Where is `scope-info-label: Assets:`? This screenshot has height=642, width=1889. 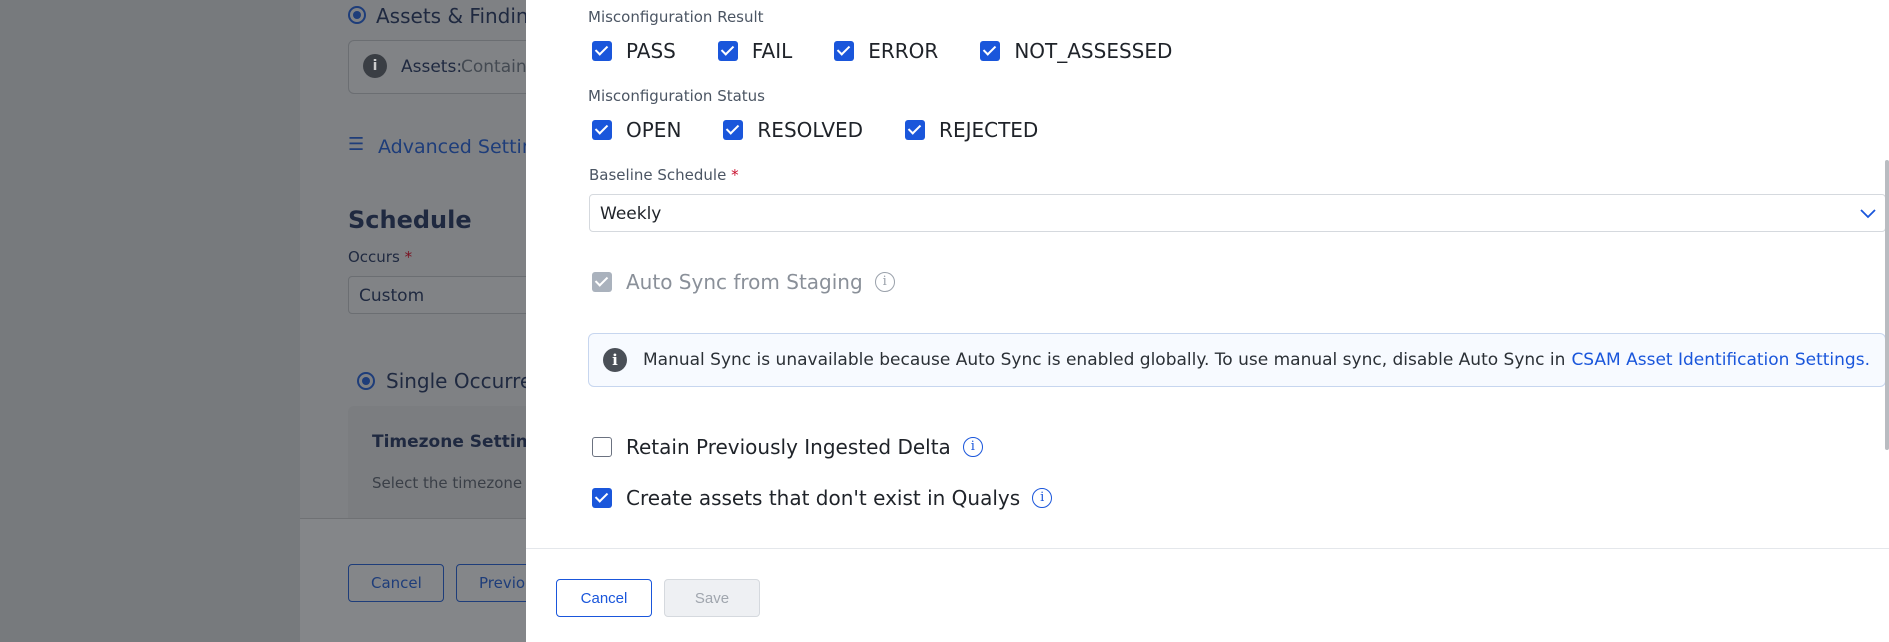 scope-info-label: Assets: is located at coordinates (432, 67).